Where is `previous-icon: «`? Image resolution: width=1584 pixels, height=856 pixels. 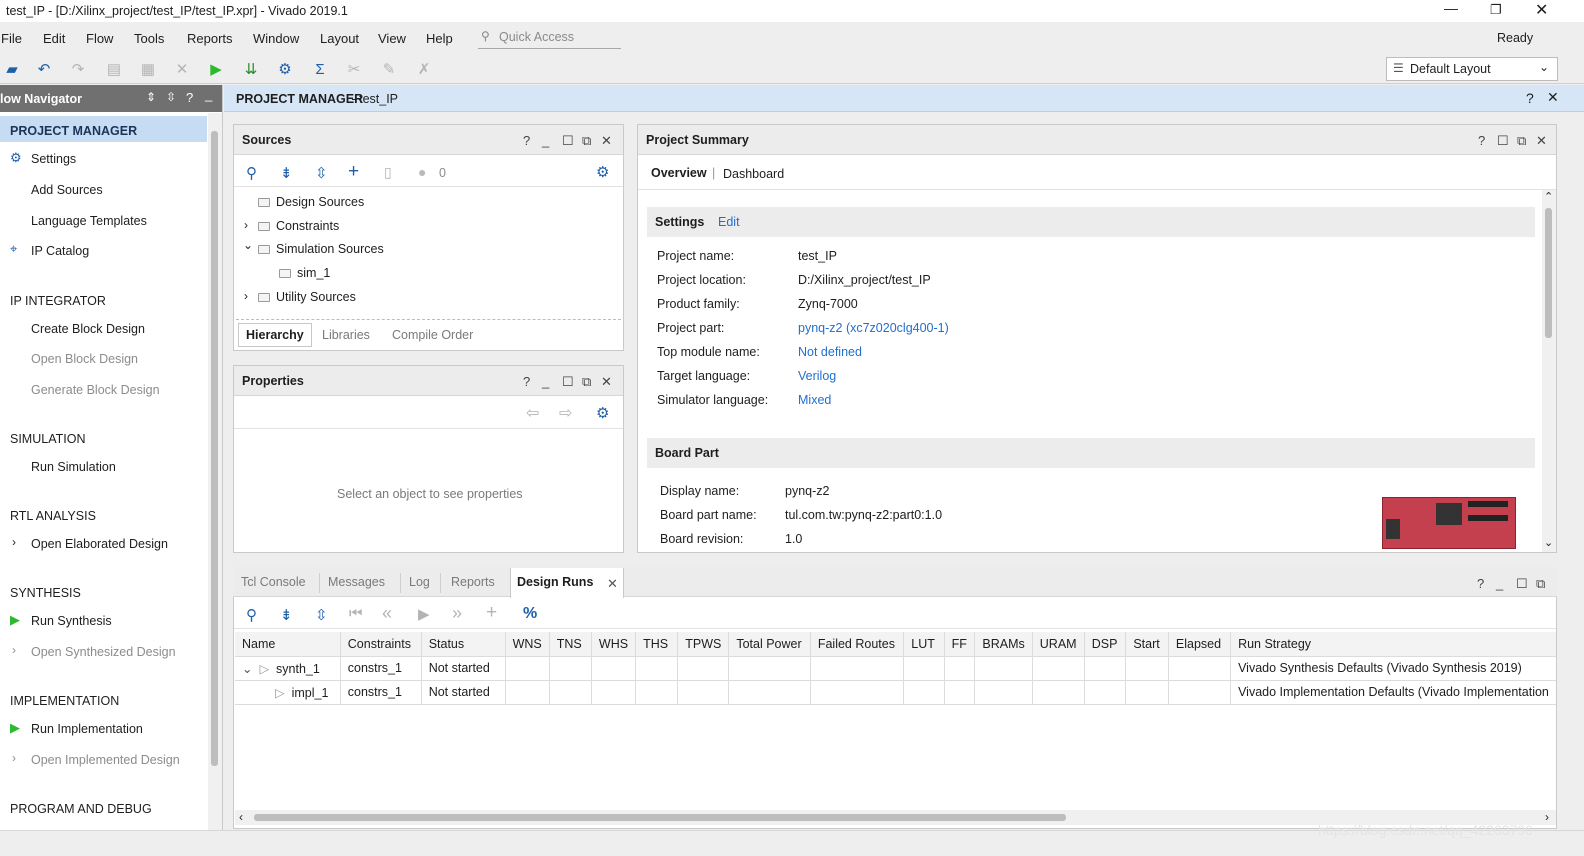 previous-icon: « is located at coordinates (387, 613).